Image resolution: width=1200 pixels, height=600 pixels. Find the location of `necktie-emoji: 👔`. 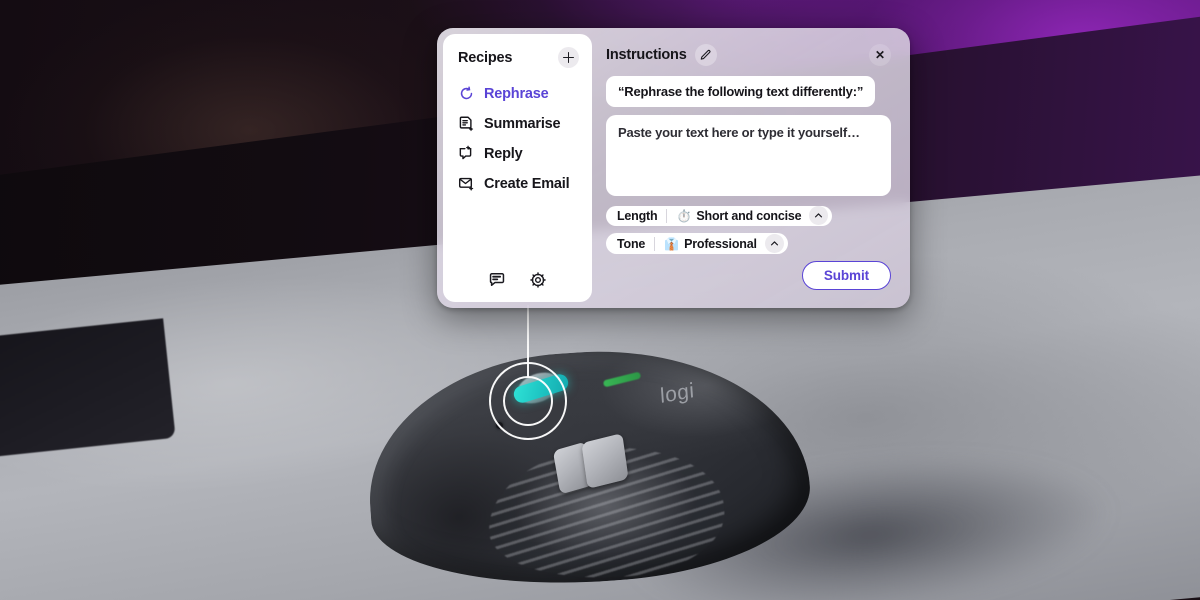

necktie-emoji: 👔 is located at coordinates (672, 243).